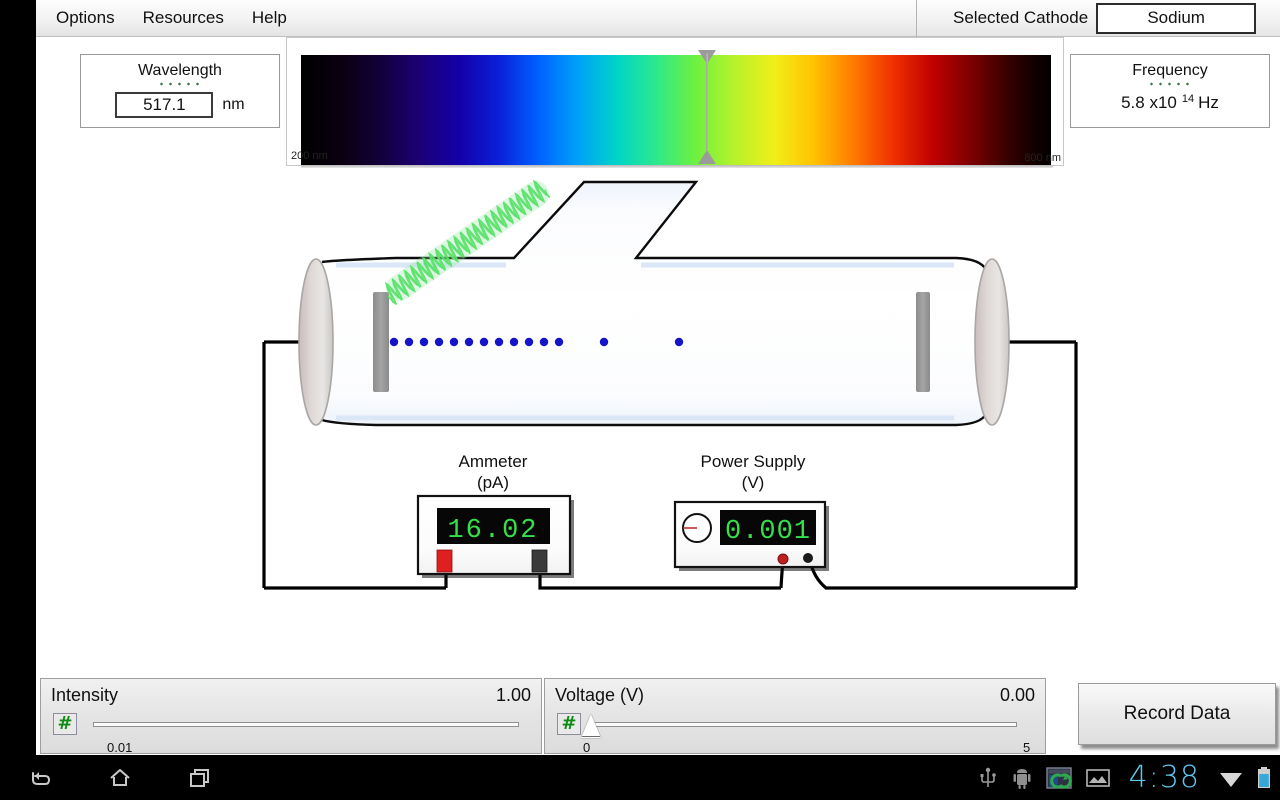 Image resolution: width=1280 pixels, height=800 pixels. What do you see at coordinates (795, 732) in the screenshot?
I see `voltage-slider-body: # 0 5` at bounding box center [795, 732].